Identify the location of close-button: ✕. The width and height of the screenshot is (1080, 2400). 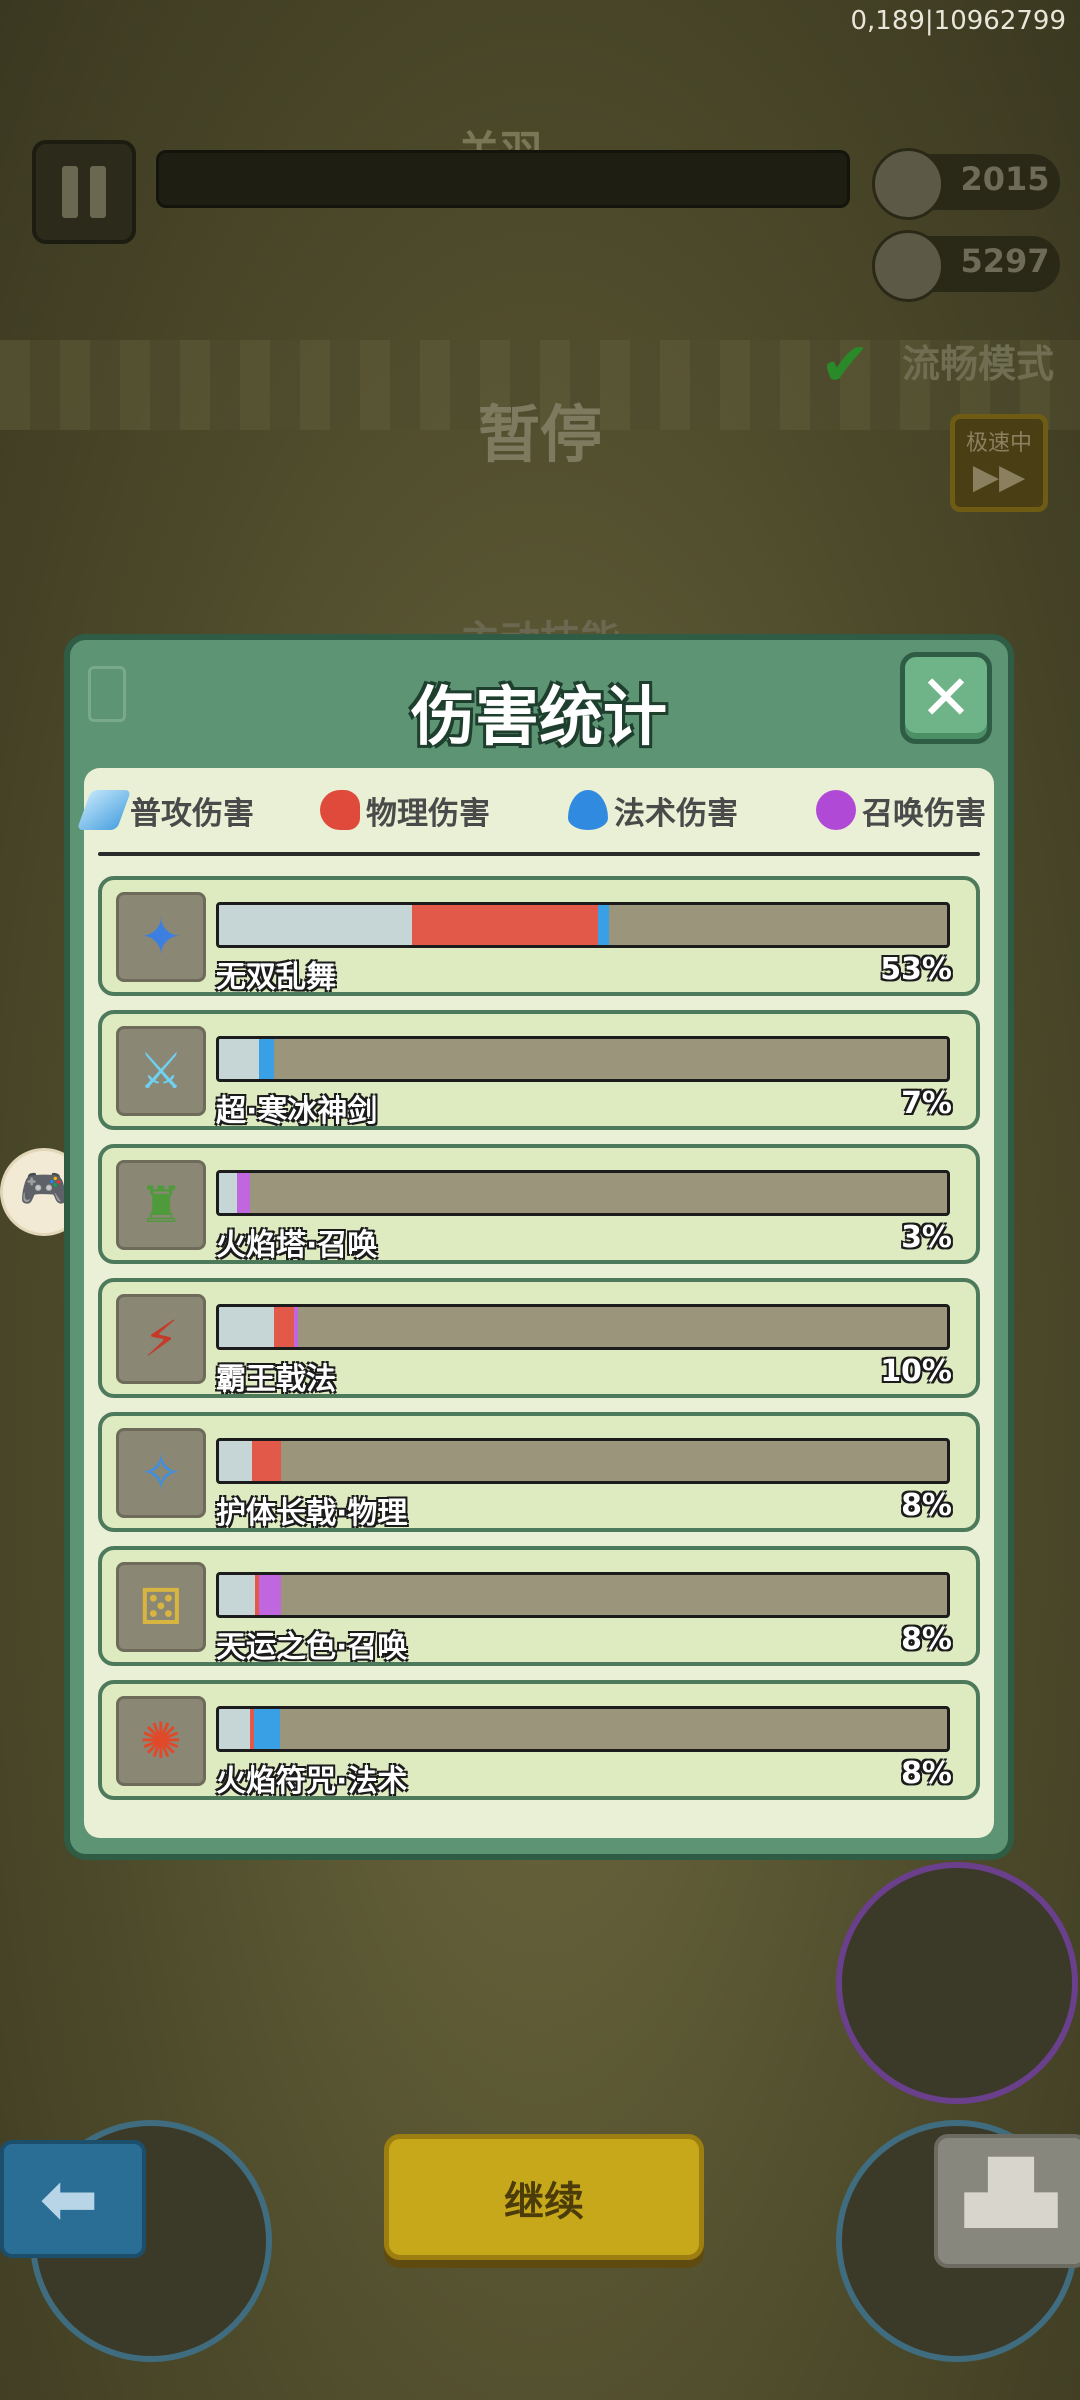
(946, 698).